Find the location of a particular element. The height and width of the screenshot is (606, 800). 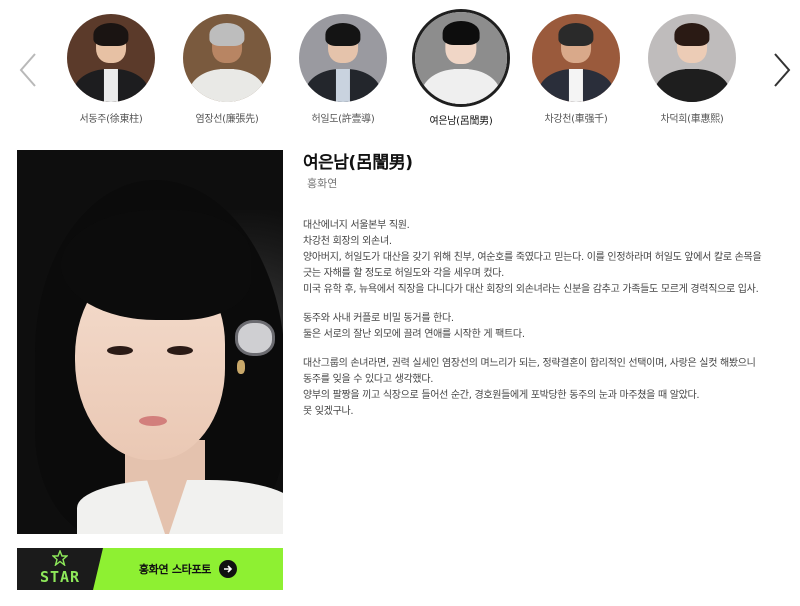

star-photo-link: 홍화연 스타포토 is located at coordinates (188, 569).